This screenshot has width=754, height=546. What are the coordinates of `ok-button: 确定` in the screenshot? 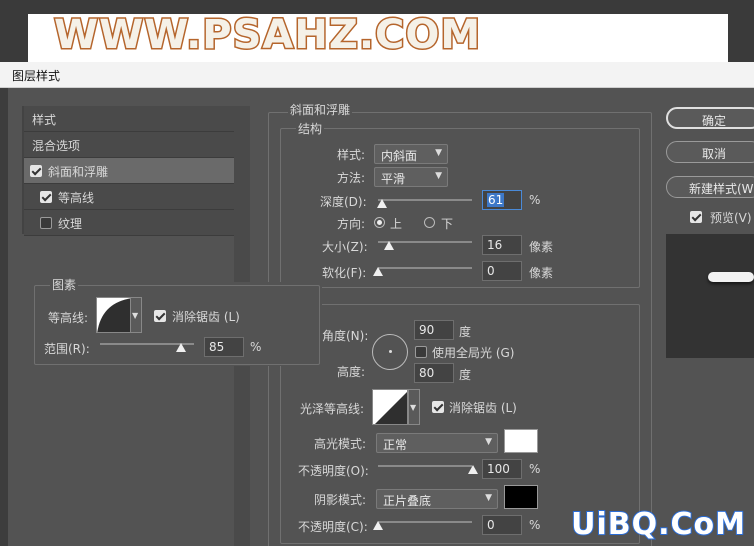 It's located at (710, 118).